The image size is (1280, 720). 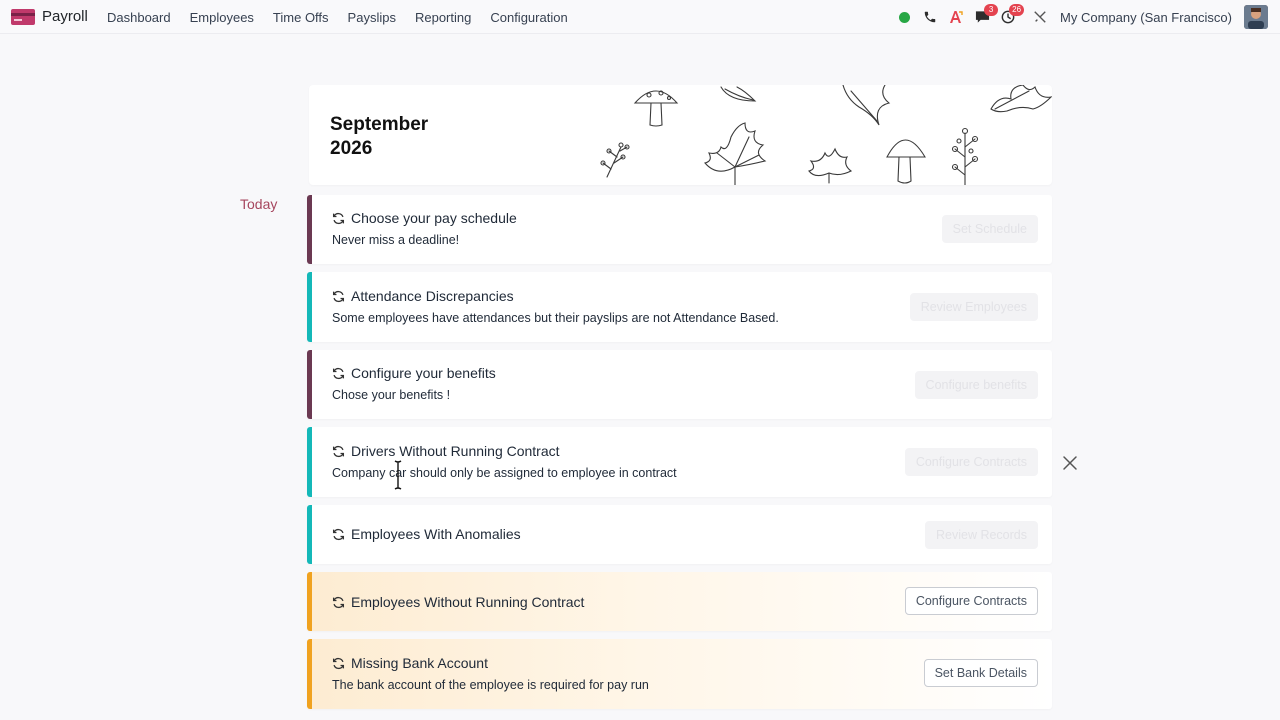 What do you see at coordinates (1070, 463) in the screenshot?
I see `close-icon` at bounding box center [1070, 463].